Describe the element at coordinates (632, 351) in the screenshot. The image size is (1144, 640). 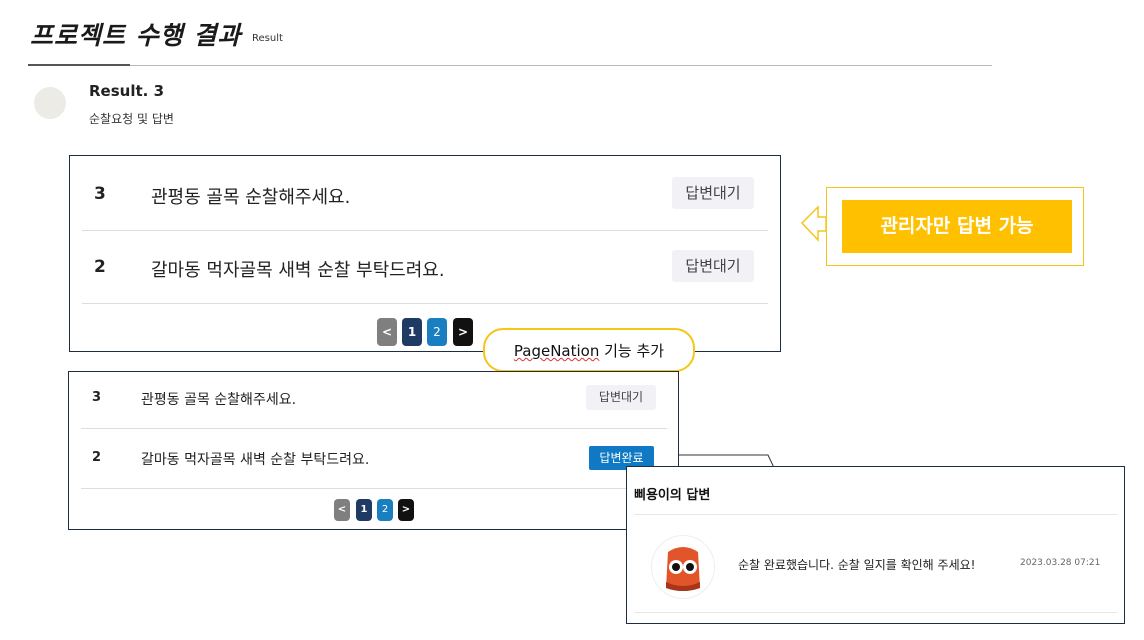
I see `pagination-callout-rest: 기능 추가` at that location.